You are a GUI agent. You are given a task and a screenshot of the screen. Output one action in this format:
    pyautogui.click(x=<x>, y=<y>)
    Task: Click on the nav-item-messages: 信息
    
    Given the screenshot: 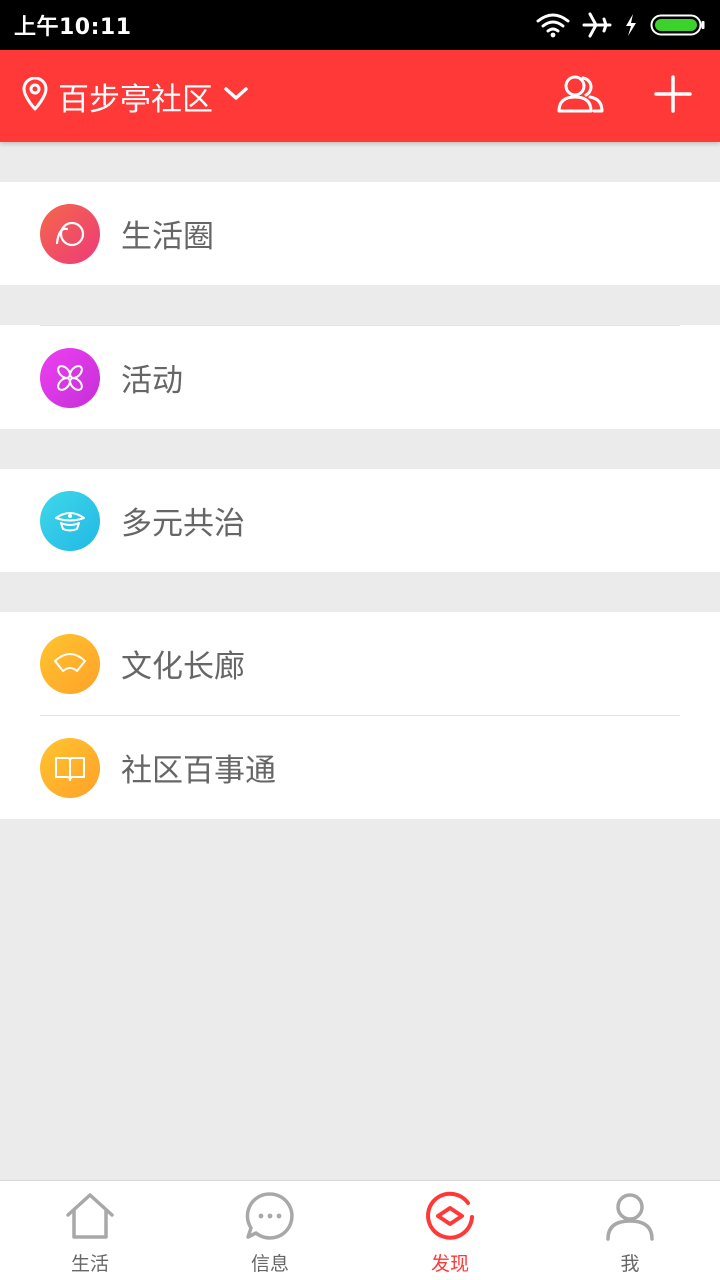 What is the action you would take?
    pyautogui.click(x=270, y=1230)
    